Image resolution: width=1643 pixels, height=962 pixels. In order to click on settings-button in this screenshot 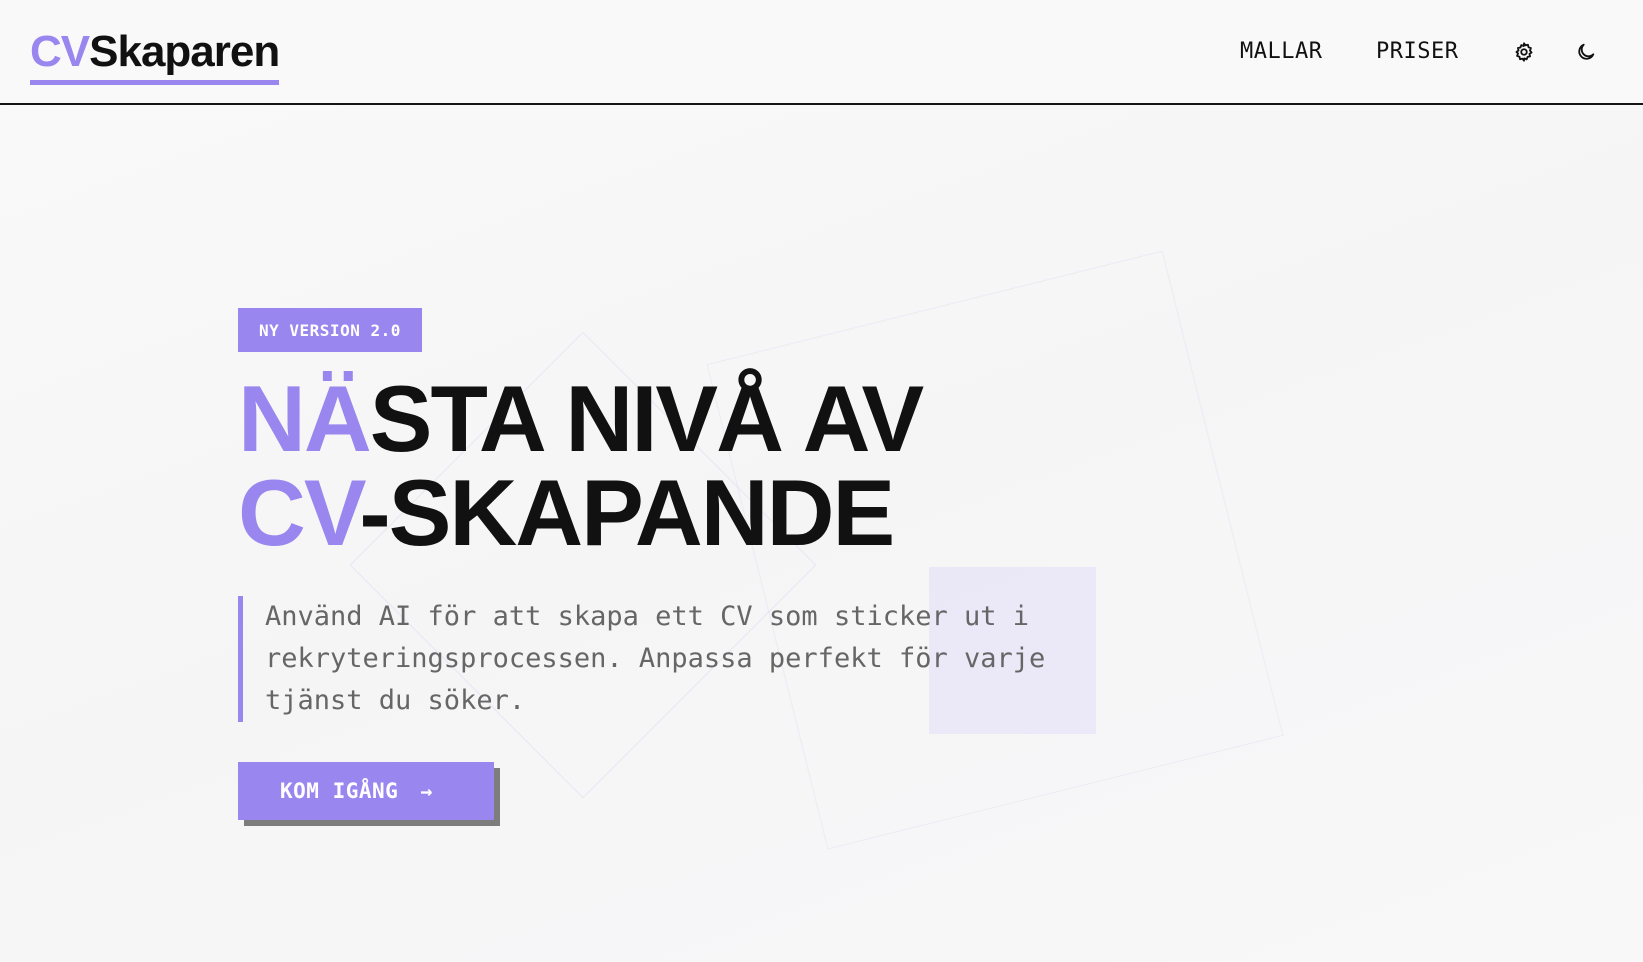, I will do `click(1524, 52)`.